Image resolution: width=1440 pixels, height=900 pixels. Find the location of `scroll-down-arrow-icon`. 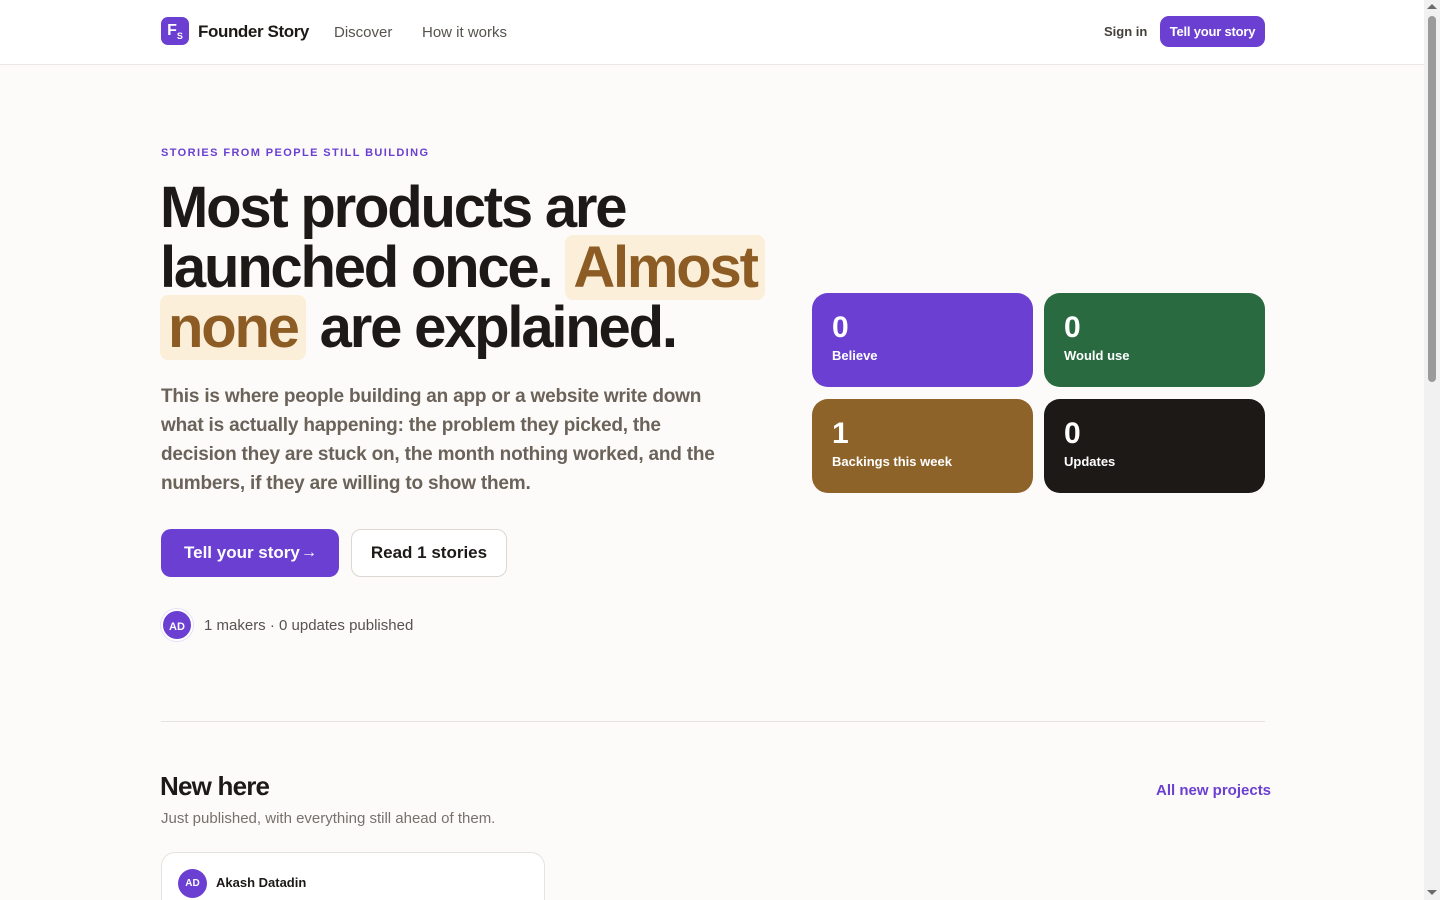

scroll-down-arrow-icon is located at coordinates (1432, 892).